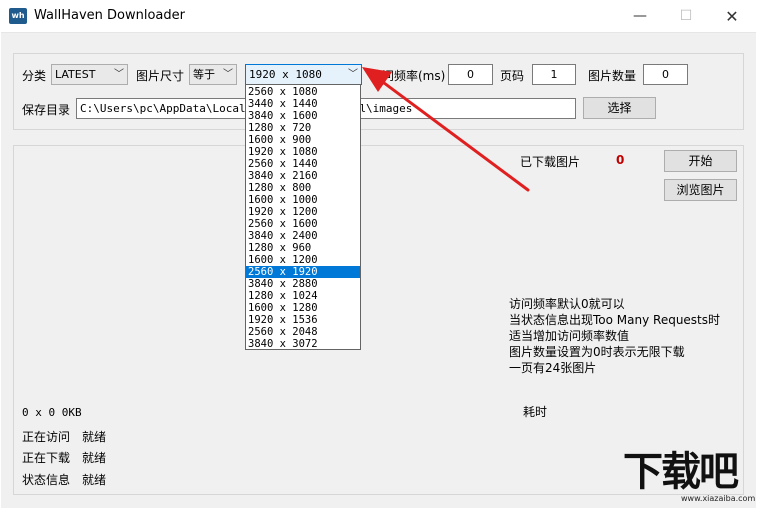  I want to click on watermark-url: www.xiazaiba.com, so click(718, 498).